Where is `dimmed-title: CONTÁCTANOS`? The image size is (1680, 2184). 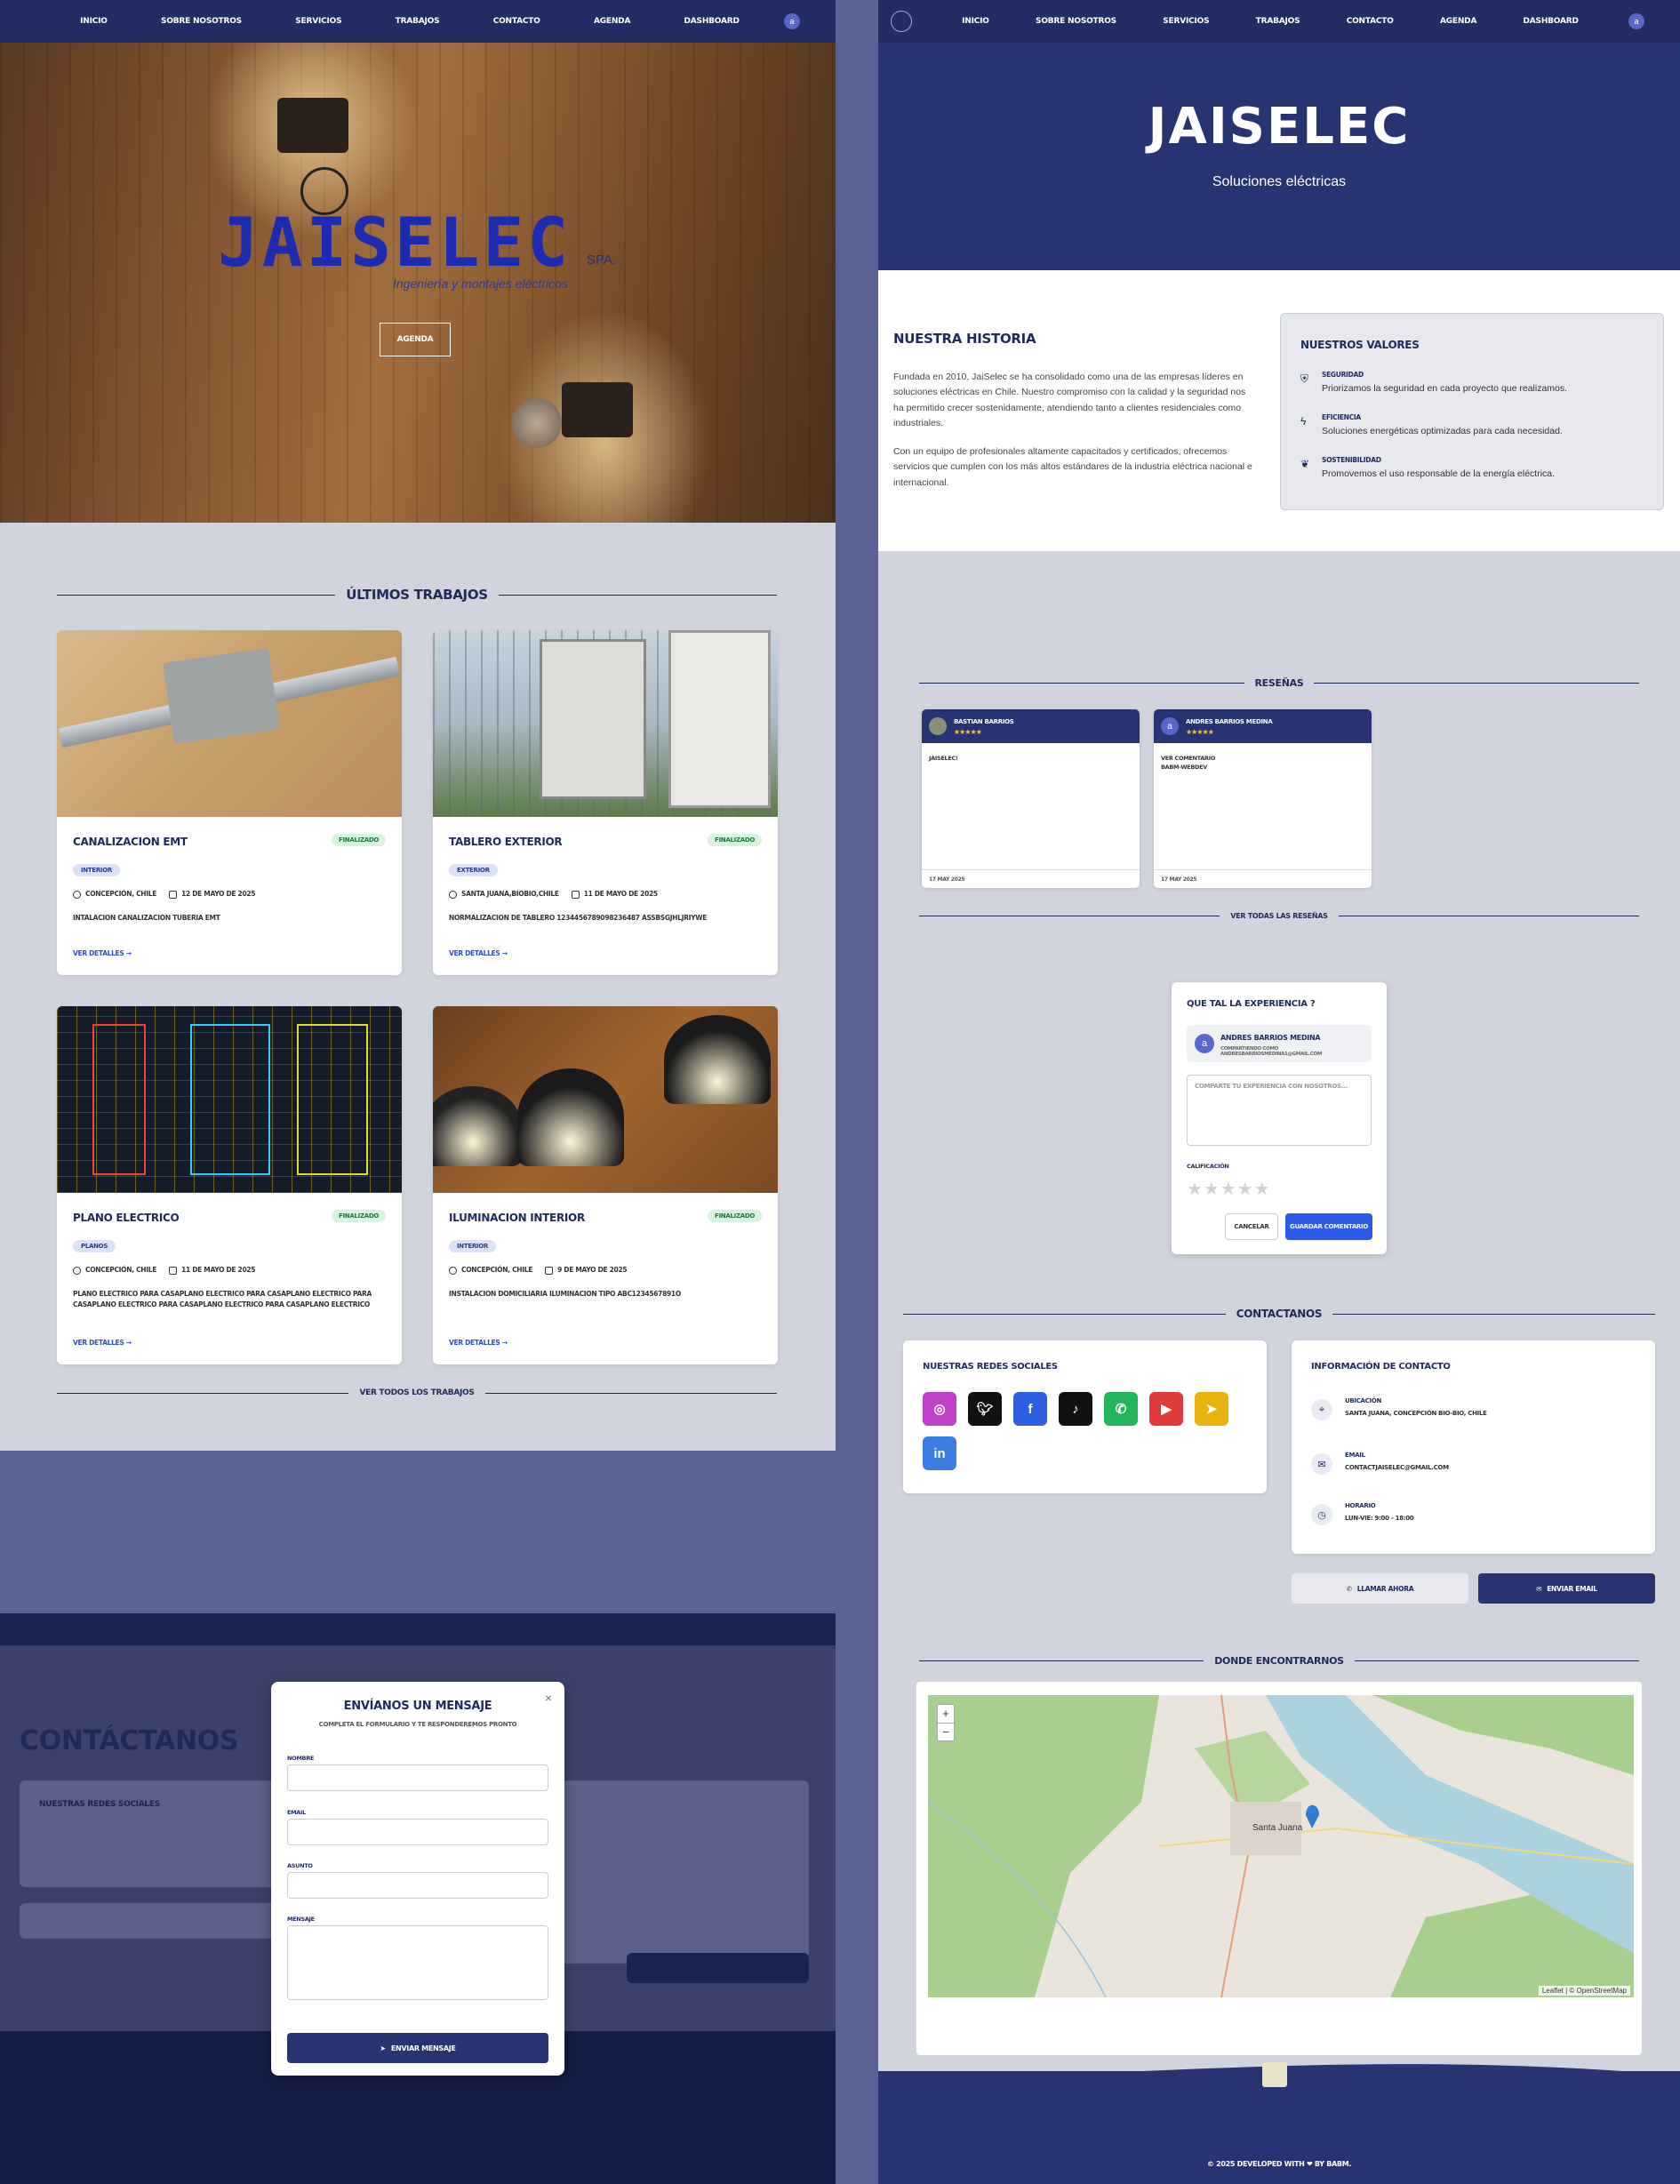 dimmed-title: CONTÁCTANOS is located at coordinates (129, 1740).